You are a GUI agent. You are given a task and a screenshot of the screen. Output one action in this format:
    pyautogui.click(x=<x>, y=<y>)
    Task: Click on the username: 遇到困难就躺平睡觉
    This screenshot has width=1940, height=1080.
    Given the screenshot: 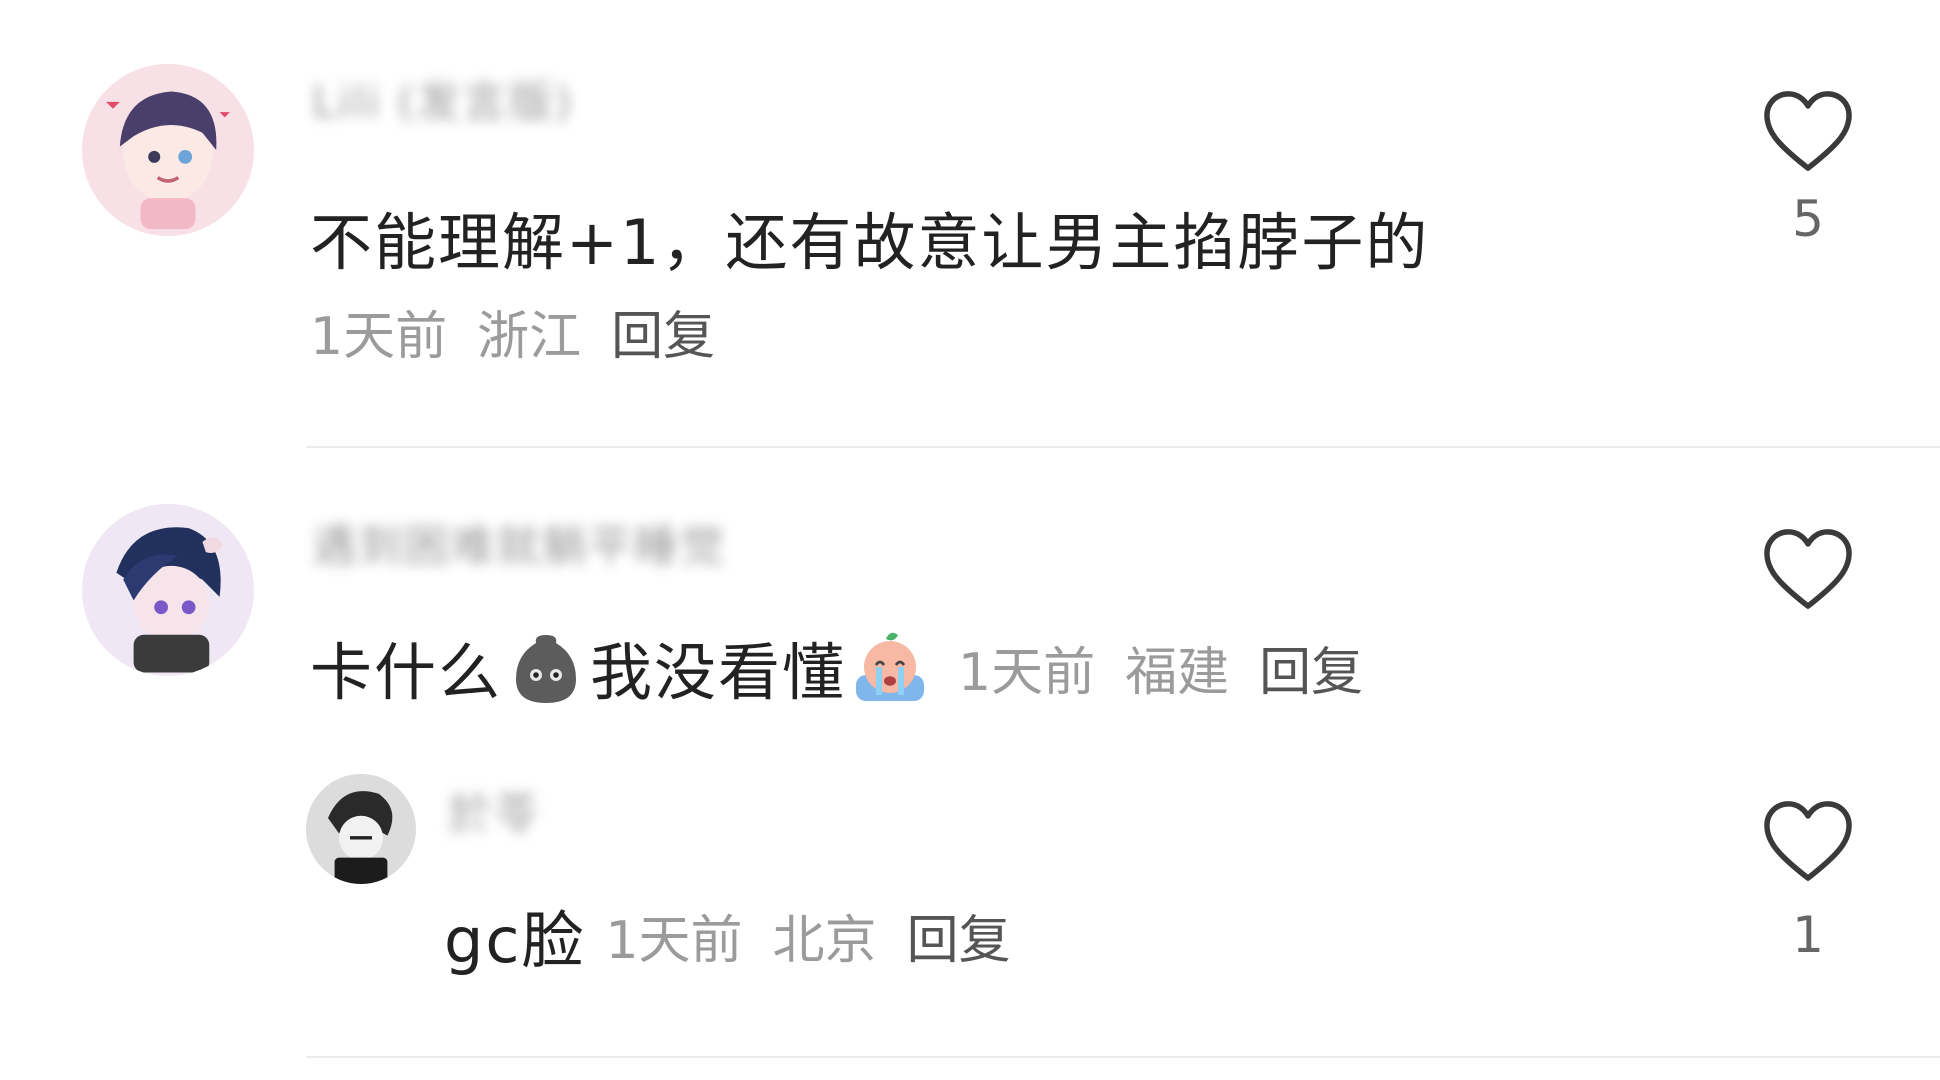 What is the action you would take?
    pyautogui.click(x=519, y=542)
    